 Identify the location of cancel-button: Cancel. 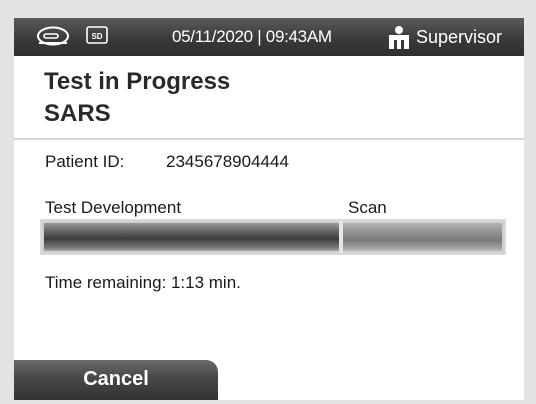
(116, 380).